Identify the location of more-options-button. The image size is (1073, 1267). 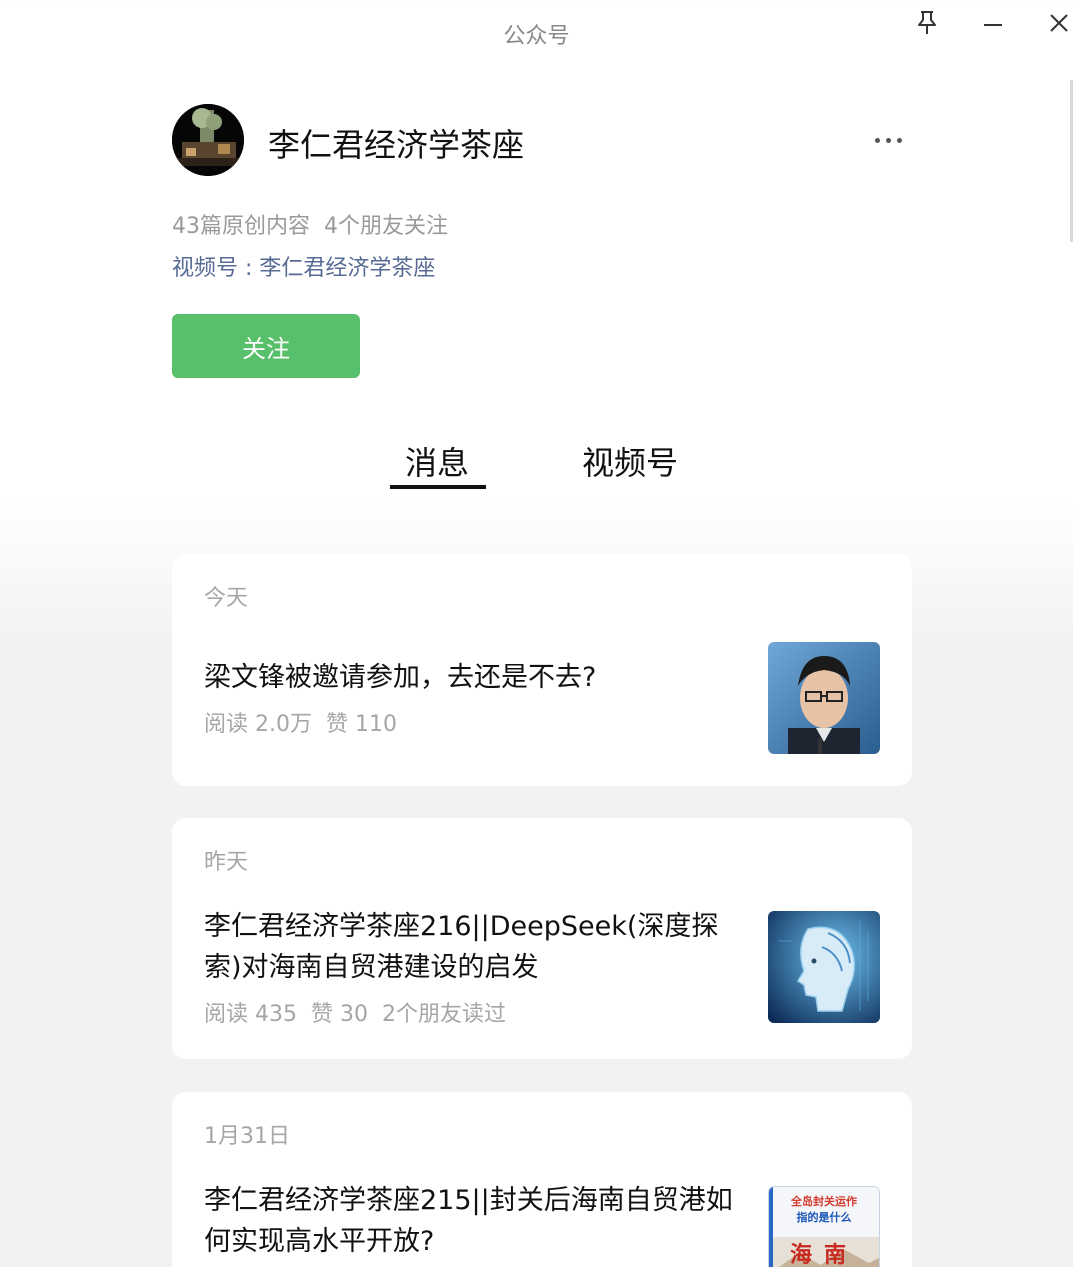
(888, 140).